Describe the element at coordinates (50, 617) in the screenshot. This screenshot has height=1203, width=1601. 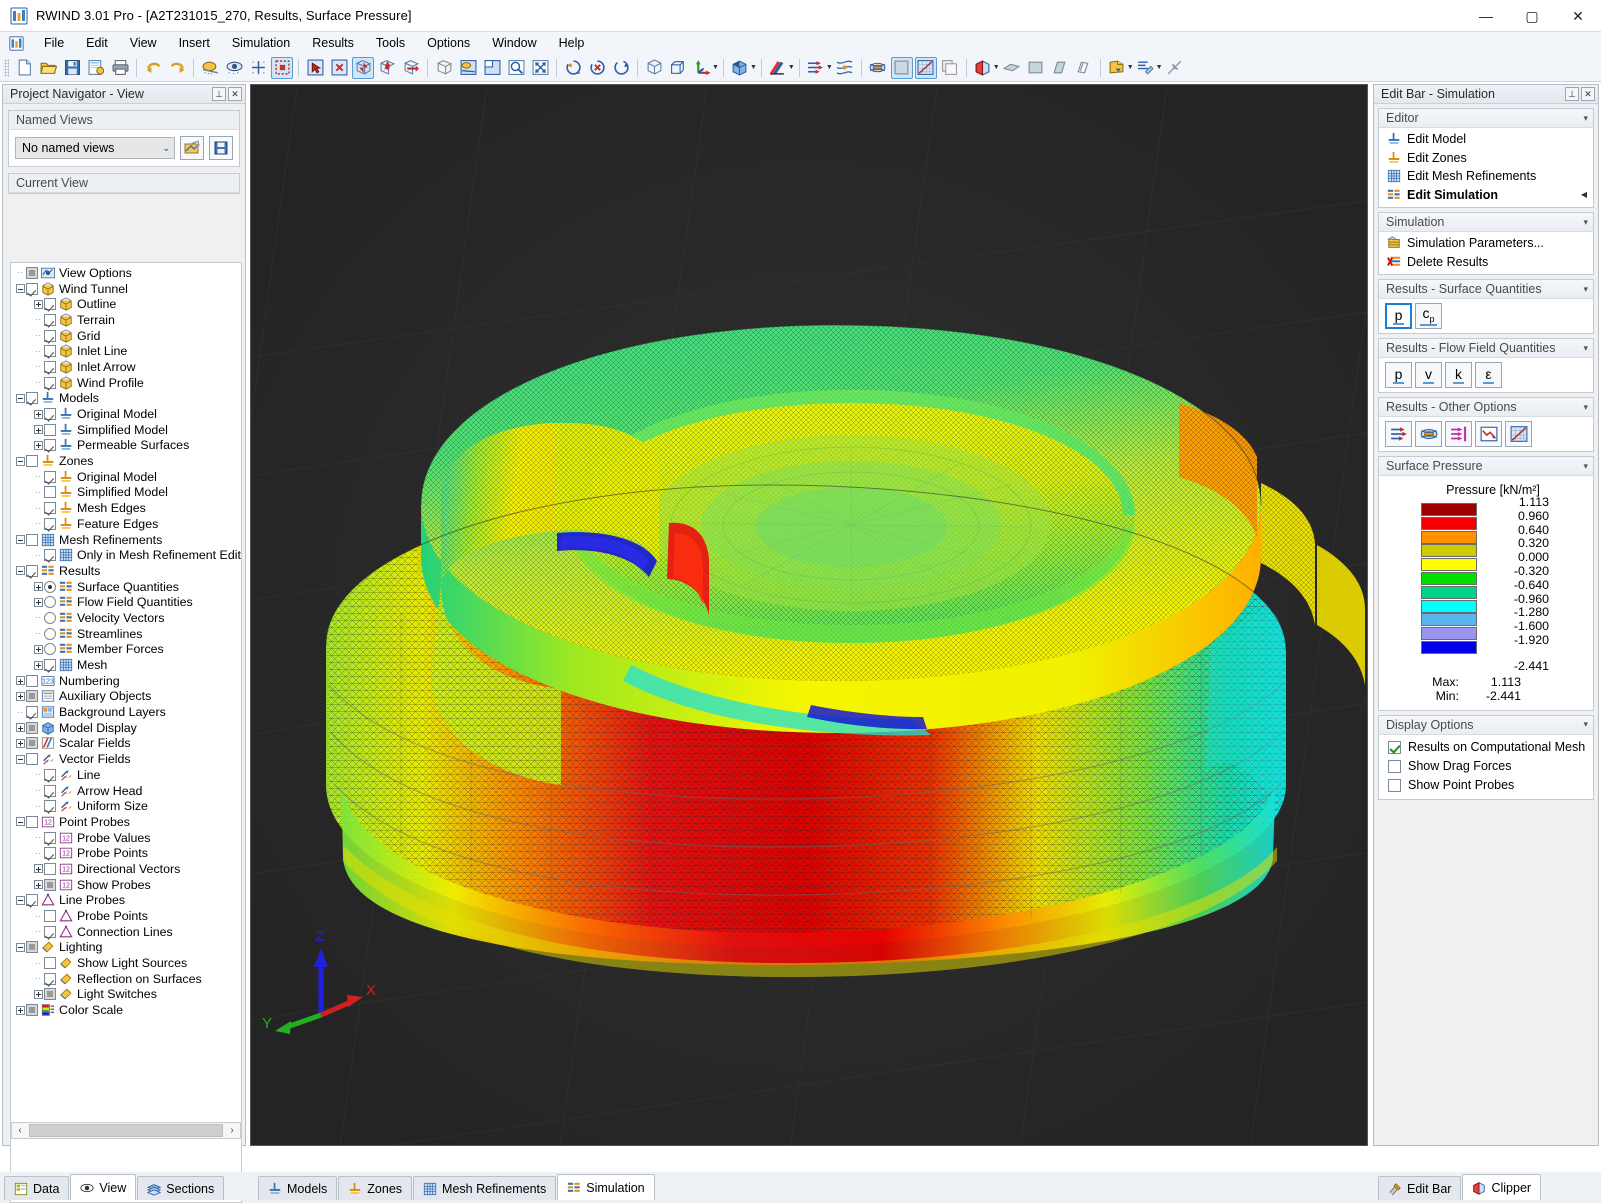
I see `tree-radio` at that location.